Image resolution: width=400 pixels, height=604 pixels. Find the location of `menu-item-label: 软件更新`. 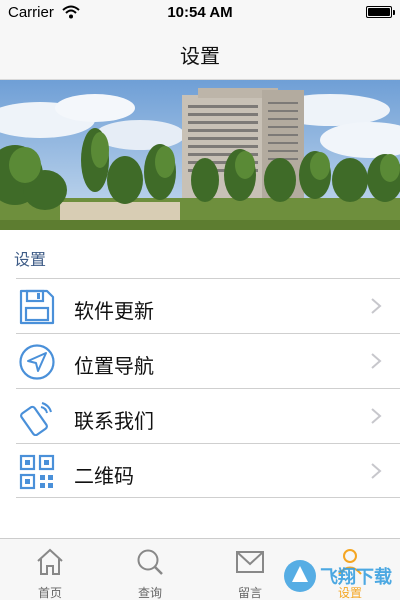

menu-item-label: 软件更新 is located at coordinates (114, 311).